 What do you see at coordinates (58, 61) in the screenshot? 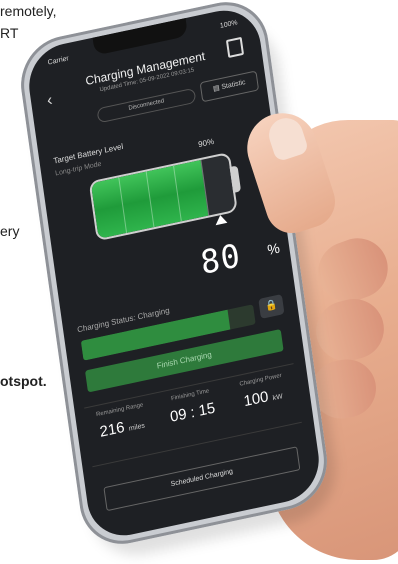
I see `carrier-label: Carrier` at bounding box center [58, 61].